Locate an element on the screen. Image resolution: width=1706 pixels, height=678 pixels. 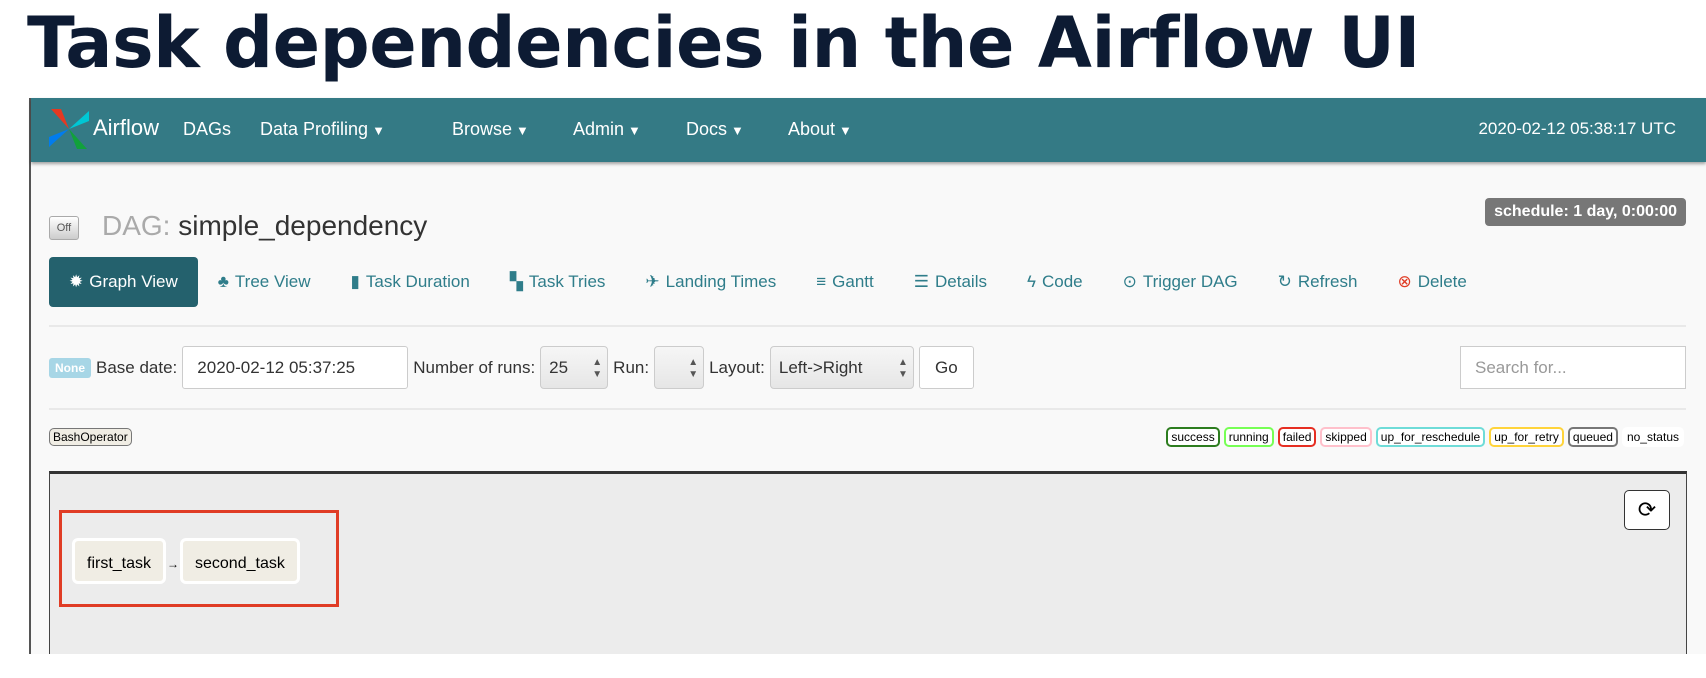
tab-details: ☰ Details is located at coordinates (950, 282).